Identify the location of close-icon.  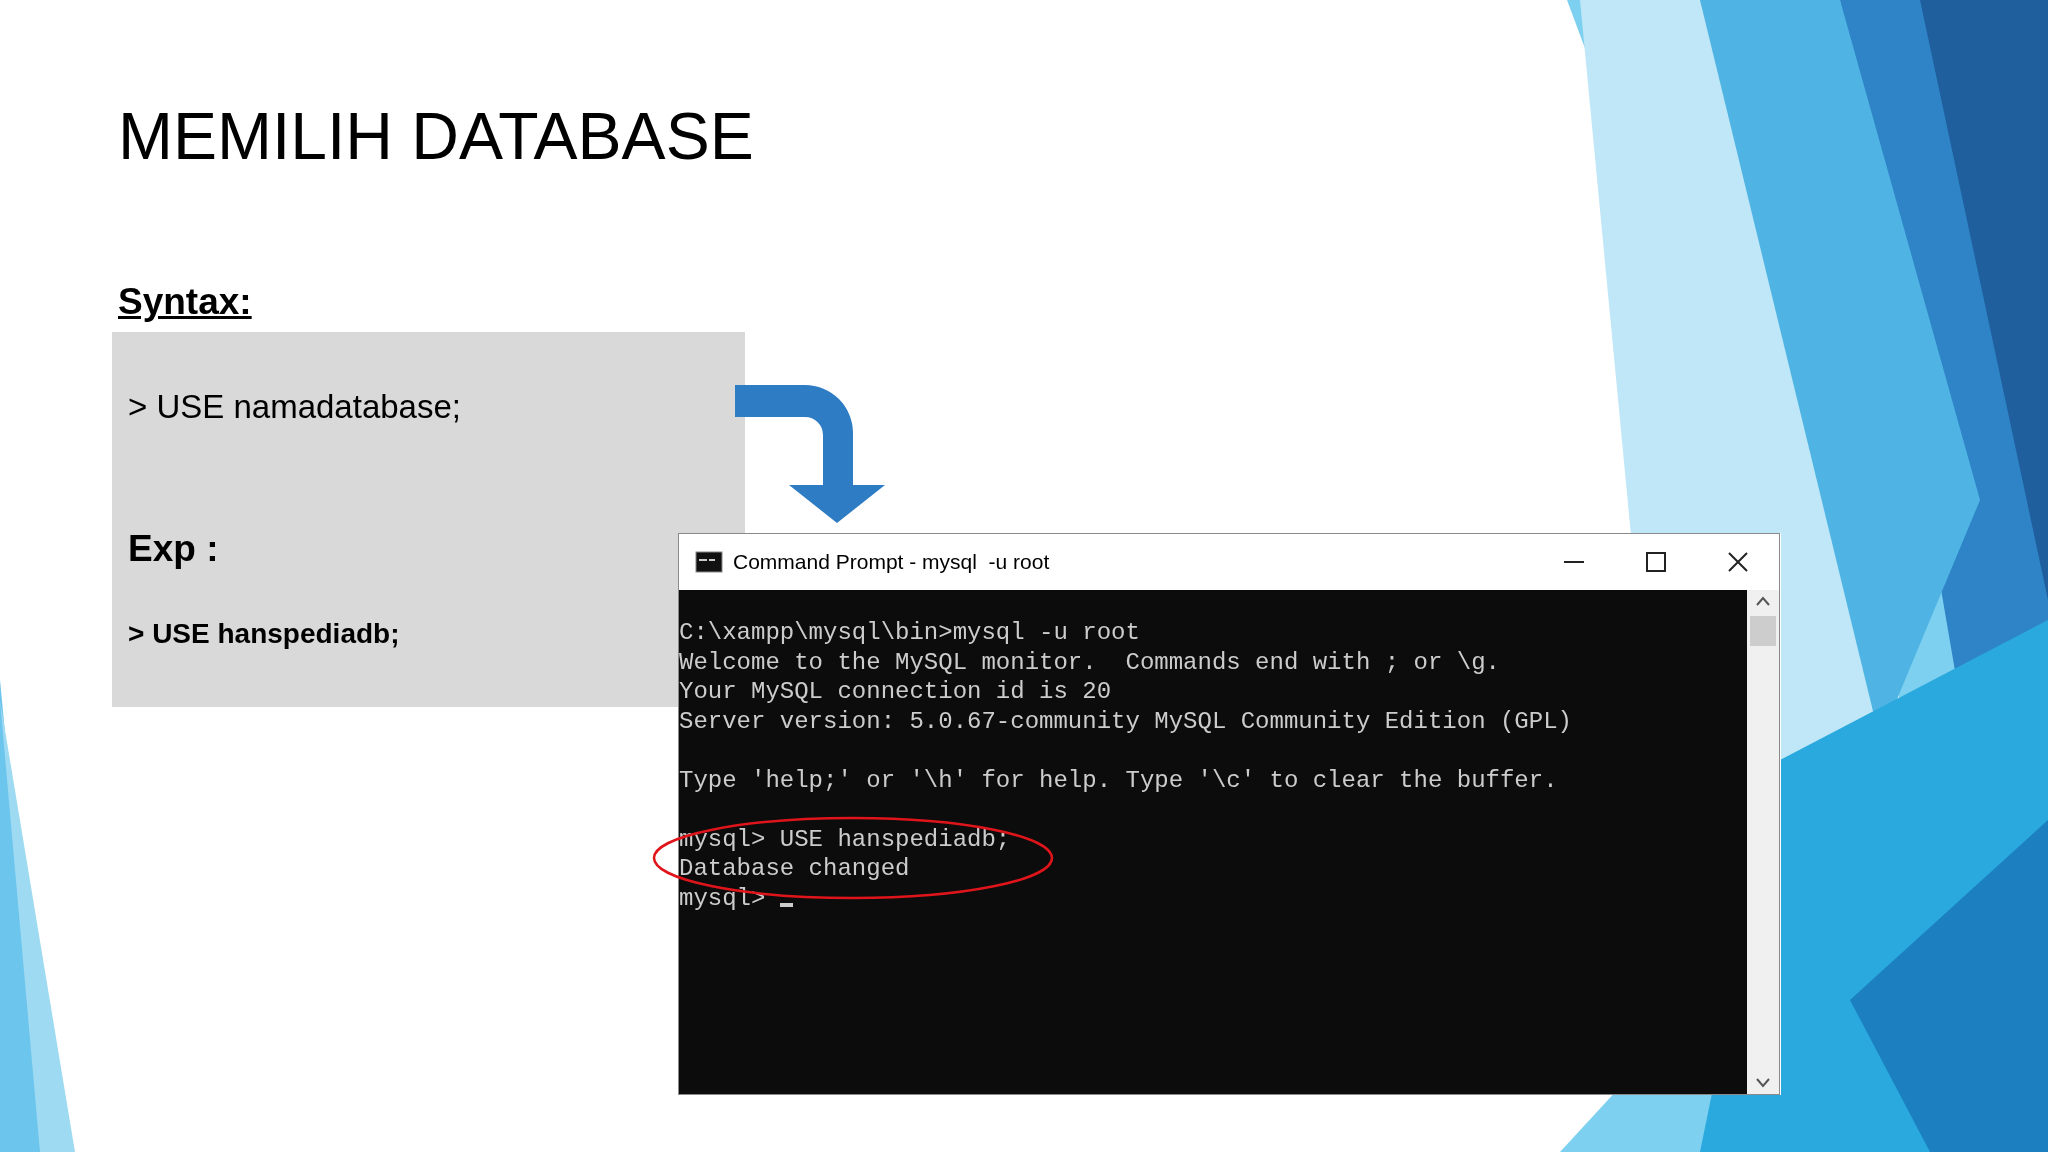
(1738, 562).